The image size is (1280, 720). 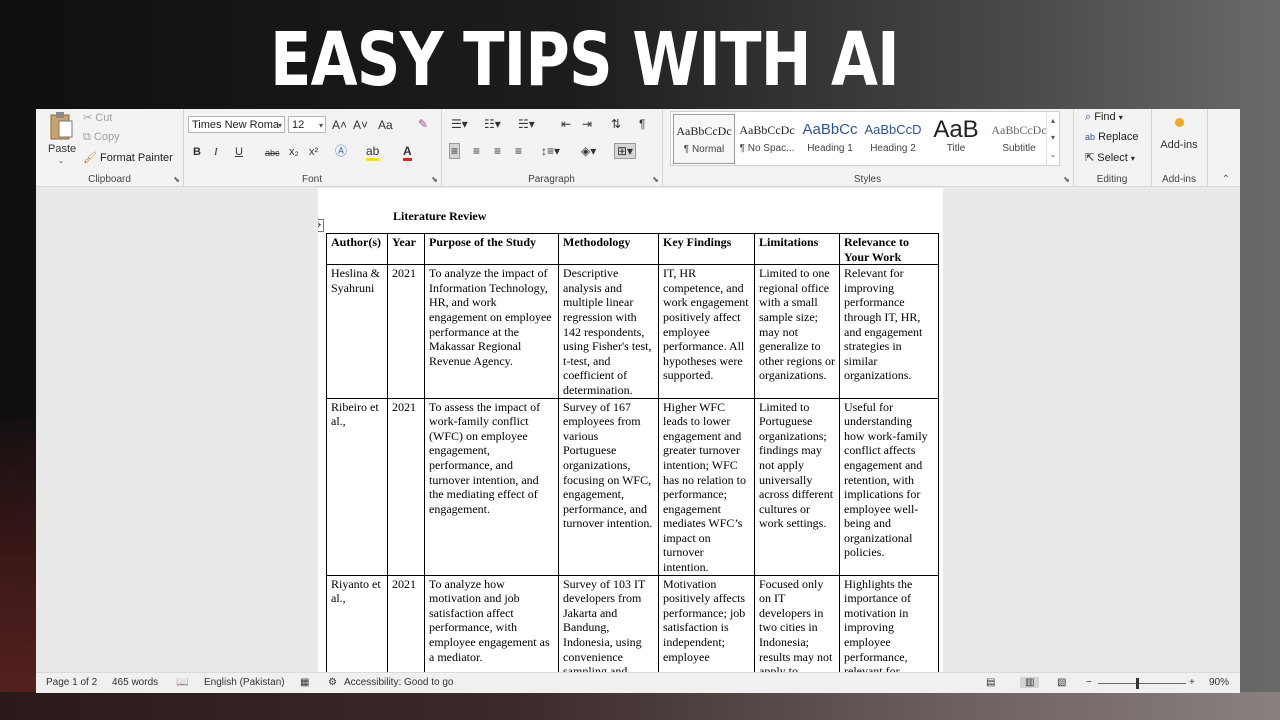 What do you see at coordinates (616, 124) in the screenshot?
I see `sort-icon: ⇅` at bounding box center [616, 124].